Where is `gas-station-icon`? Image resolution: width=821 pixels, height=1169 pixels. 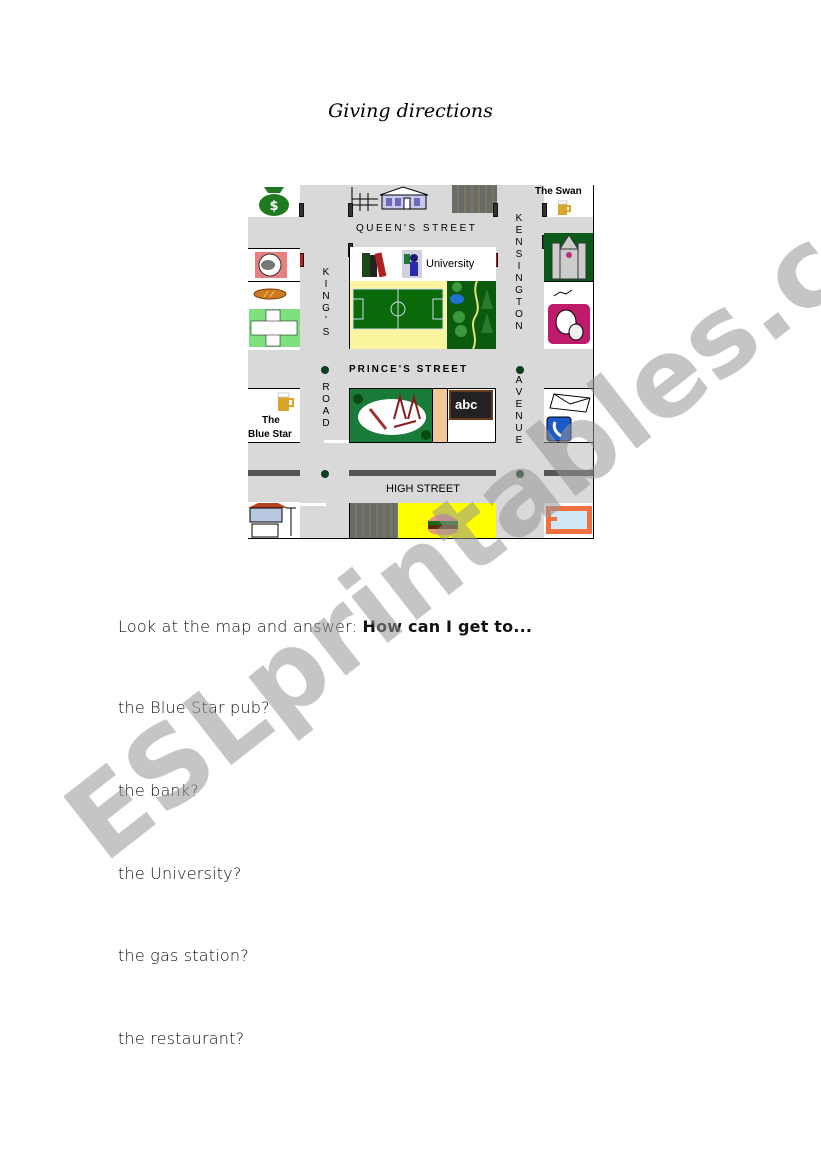
gas-station-icon is located at coordinates (272, 520).